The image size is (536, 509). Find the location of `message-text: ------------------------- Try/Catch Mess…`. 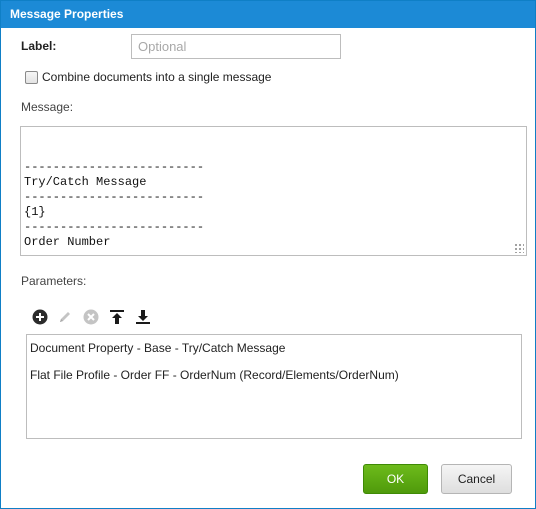

message-text: ------------------------- Try/Catch Mess… is located at coordinates (114, 207).